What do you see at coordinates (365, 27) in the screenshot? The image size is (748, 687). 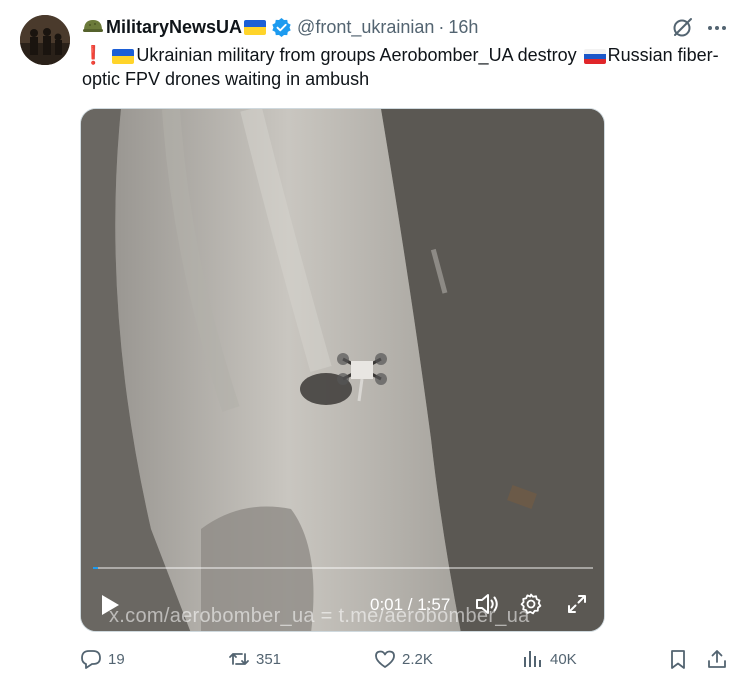 I see `user-handle: @front_ukrainian` at bounding box center [365, 27].